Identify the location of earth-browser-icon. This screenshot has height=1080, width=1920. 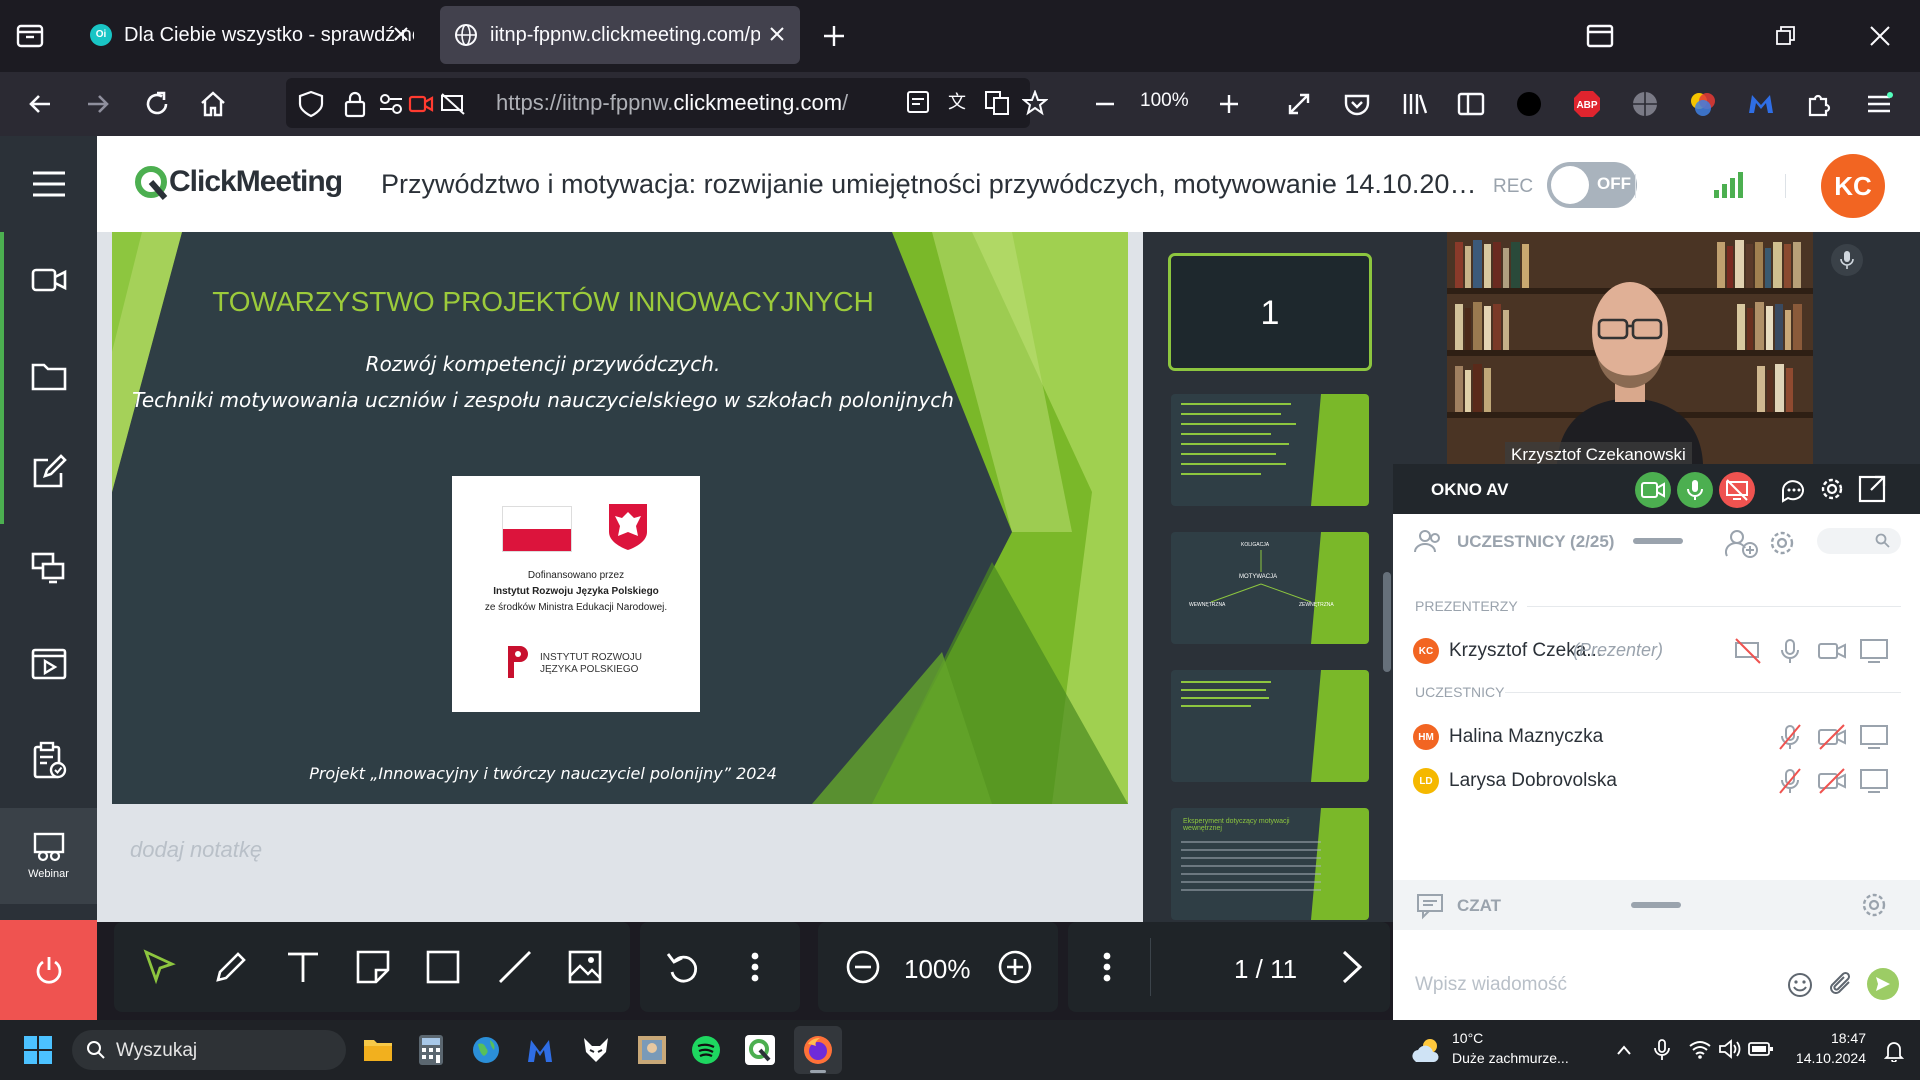
(486, 1050).